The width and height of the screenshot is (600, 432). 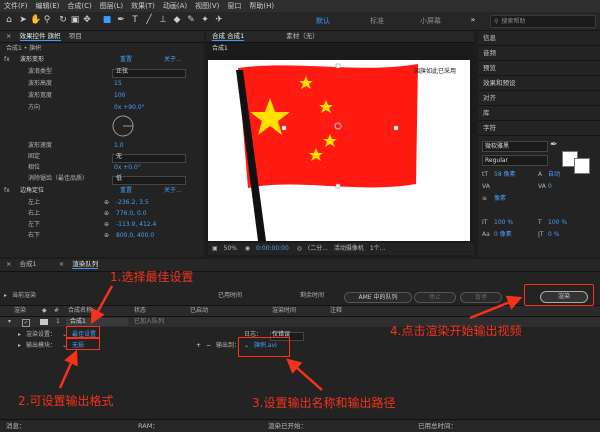 What do you see at coordinates (123, 126) in the screenshot?
I see `direction-dial` at bounding box center [123, 126].